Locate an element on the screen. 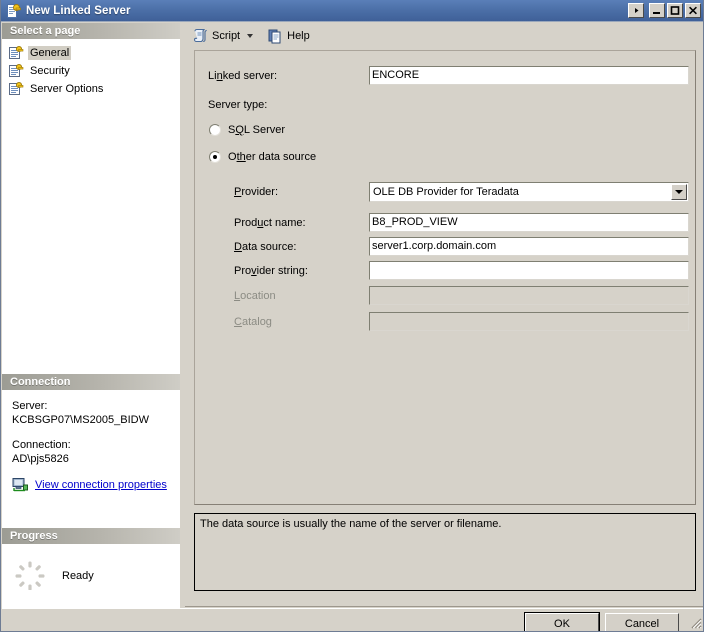  connection-user-label: Connection: is located at coordinates (41, 445).